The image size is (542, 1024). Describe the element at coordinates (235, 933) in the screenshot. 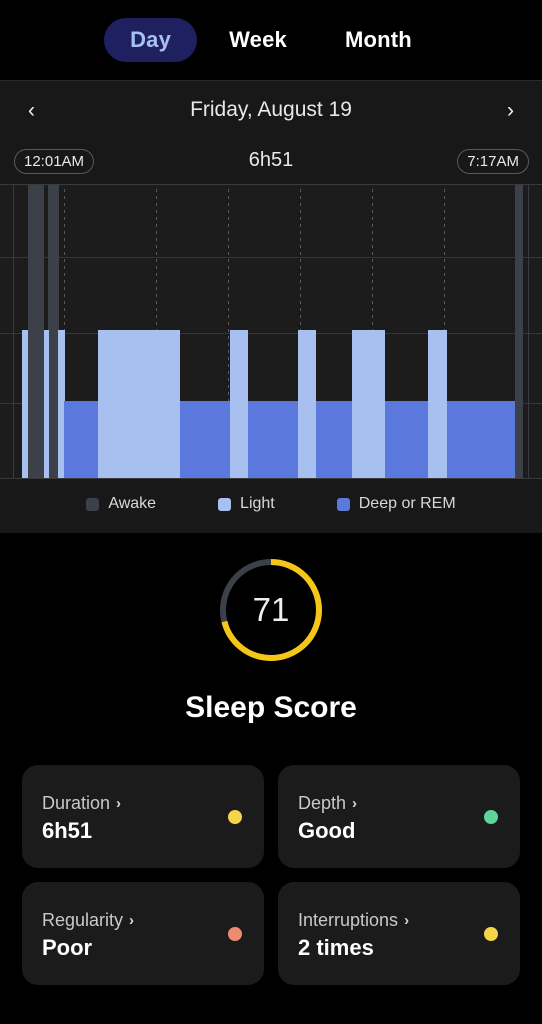

I see `status-dot-regularity` at that location.